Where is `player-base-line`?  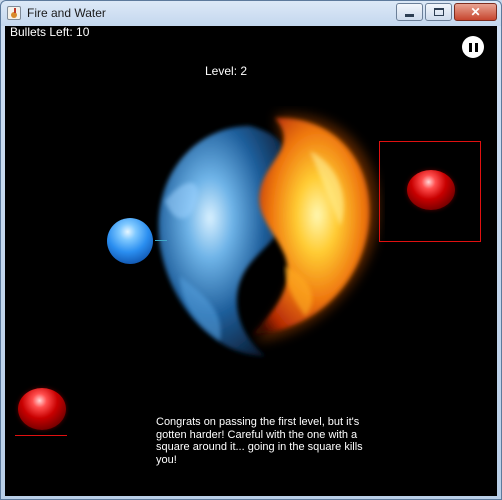
player-base-line is located at coordinates (41, 435).